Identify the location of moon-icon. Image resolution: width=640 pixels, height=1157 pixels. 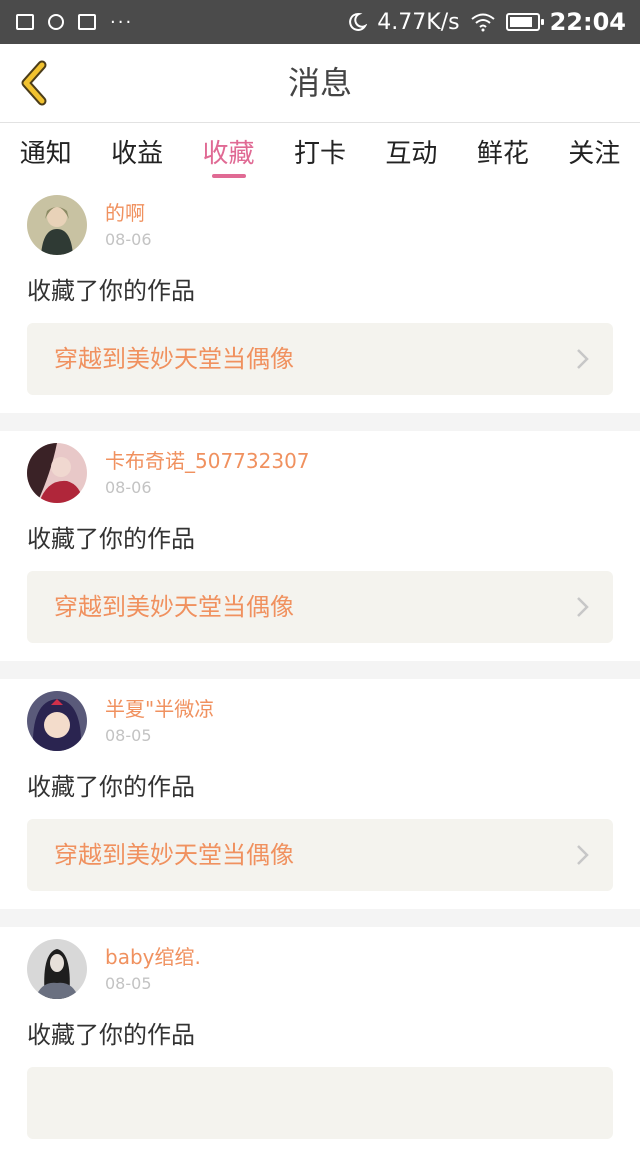
(358, 21).